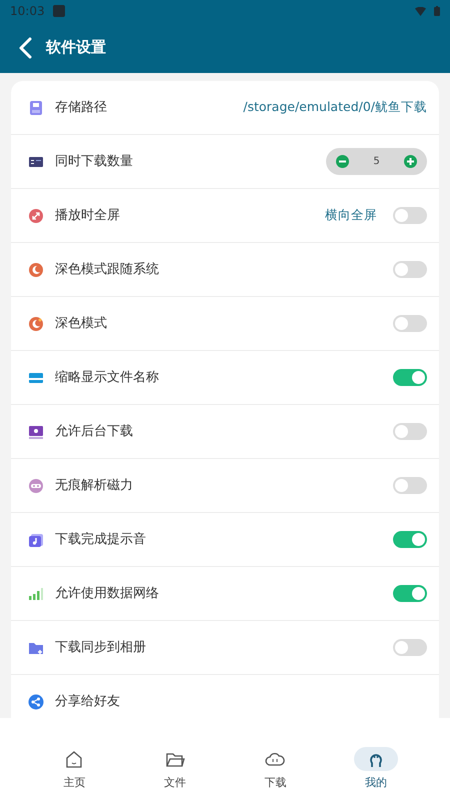  I want to click on minus-icon, so click(342, 161).